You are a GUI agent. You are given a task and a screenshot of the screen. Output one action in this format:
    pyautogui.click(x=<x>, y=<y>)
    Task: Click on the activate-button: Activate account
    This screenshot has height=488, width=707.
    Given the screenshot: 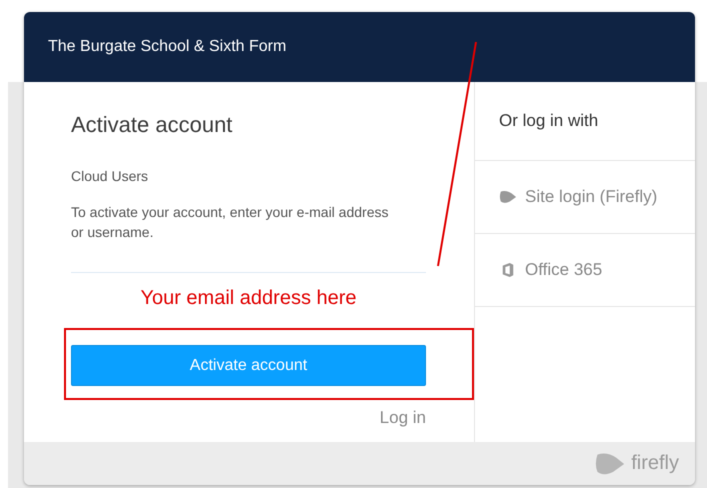 What is the action you would take?
    pyautogui.click(x=248, y=365)
    